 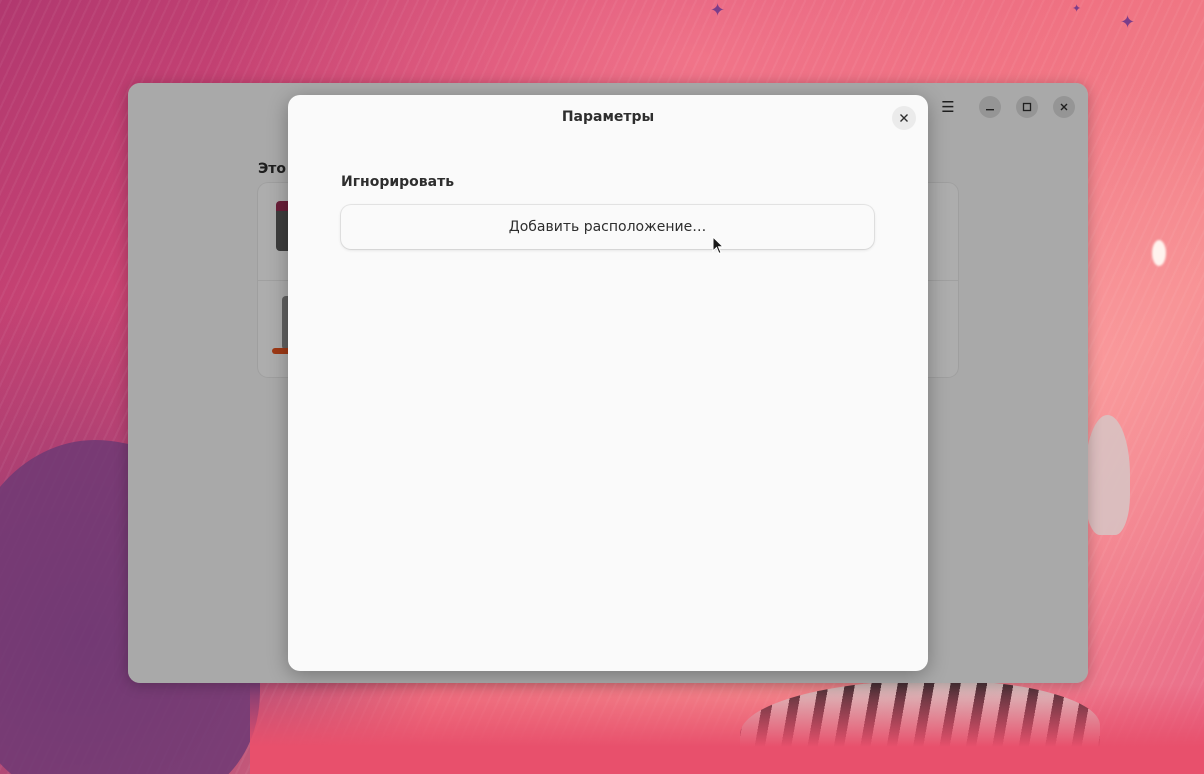 I want to click on wallpaper-creature-head, so click(x=1107, y=475).